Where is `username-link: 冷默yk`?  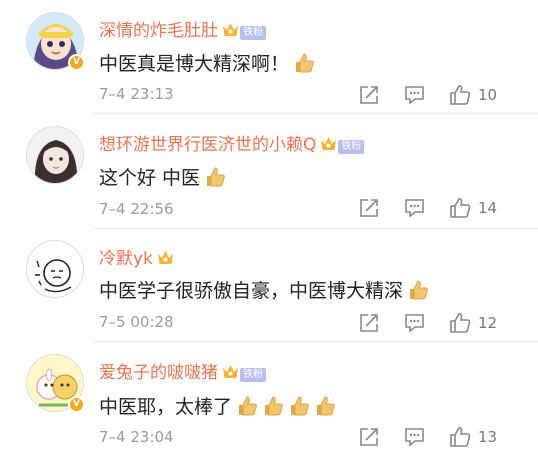 username-link: 冷默yk is located at coordinates (136, 256).